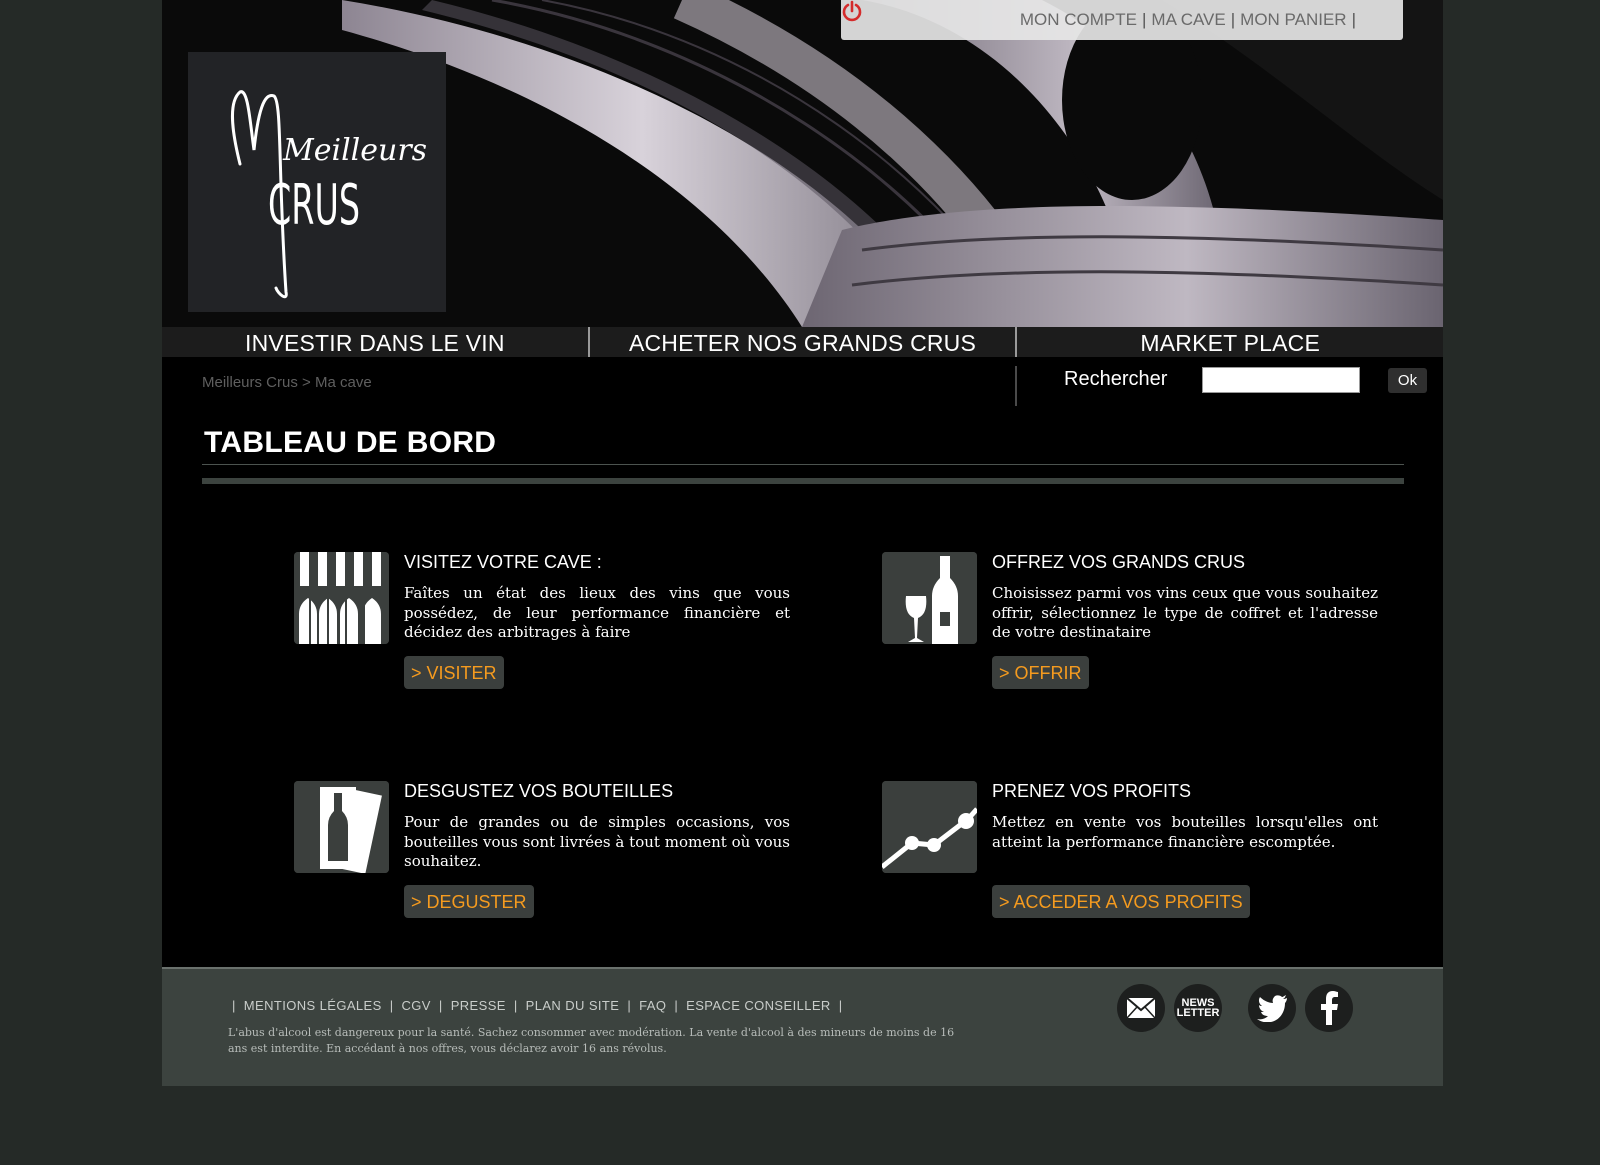 The image size is (1600, 1165). I want to click on search-label: Rechercher, so click(1116, 379).